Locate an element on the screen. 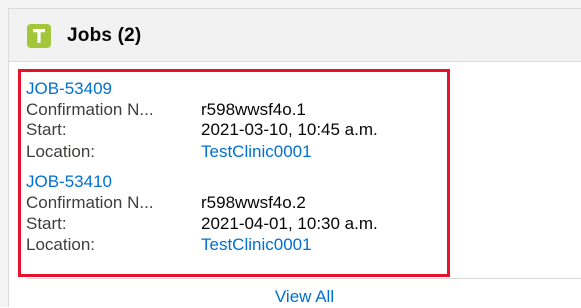 The image size is (581, 308). view-all-link: View All is located at coordinates (304, 297).